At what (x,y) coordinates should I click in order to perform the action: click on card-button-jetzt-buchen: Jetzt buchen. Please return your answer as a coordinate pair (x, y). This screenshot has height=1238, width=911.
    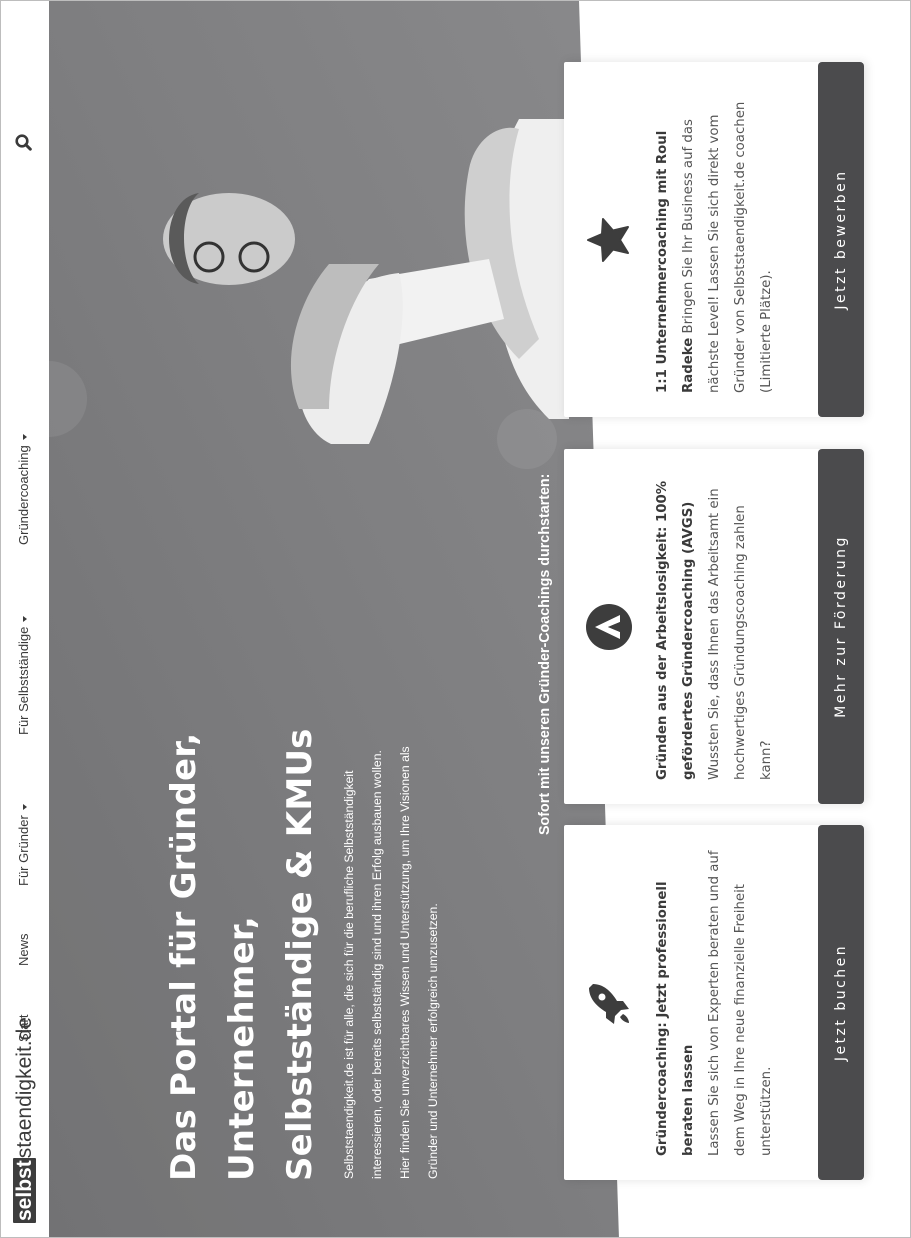
    Looking at the image, I should click on (841, 1002).